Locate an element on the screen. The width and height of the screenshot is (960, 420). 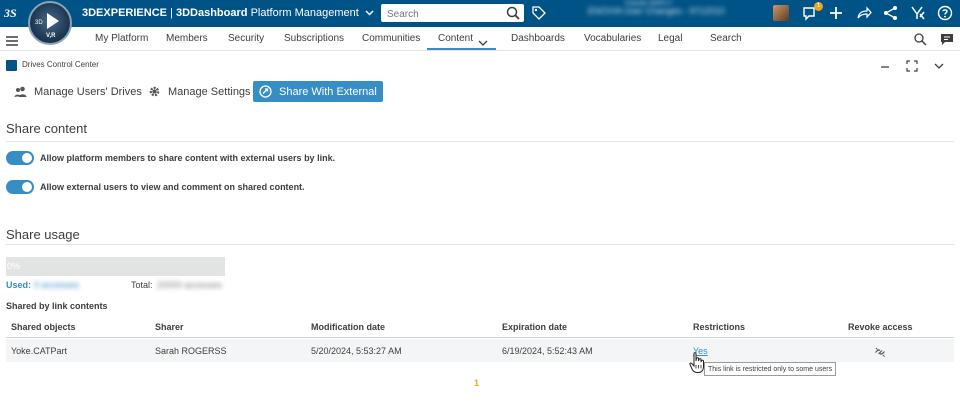
active-tab-indicator is located at coordinates (461, 49).